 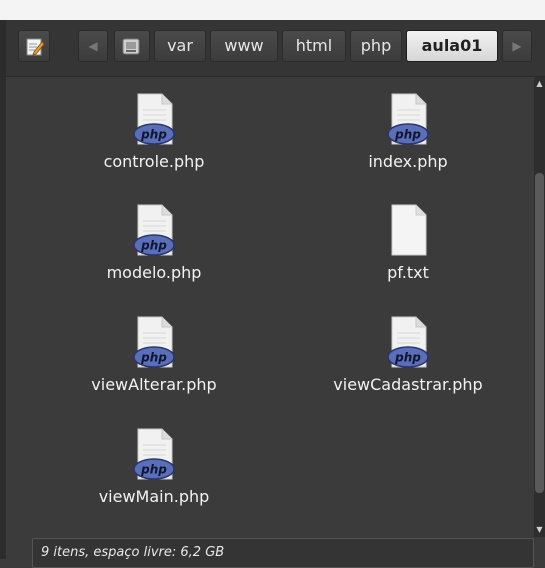 What do you see at coordinates (539, 530) in the screenshot?
I see `scroll-down-arrow-icon: ▼` at bounding box center [539, 530].